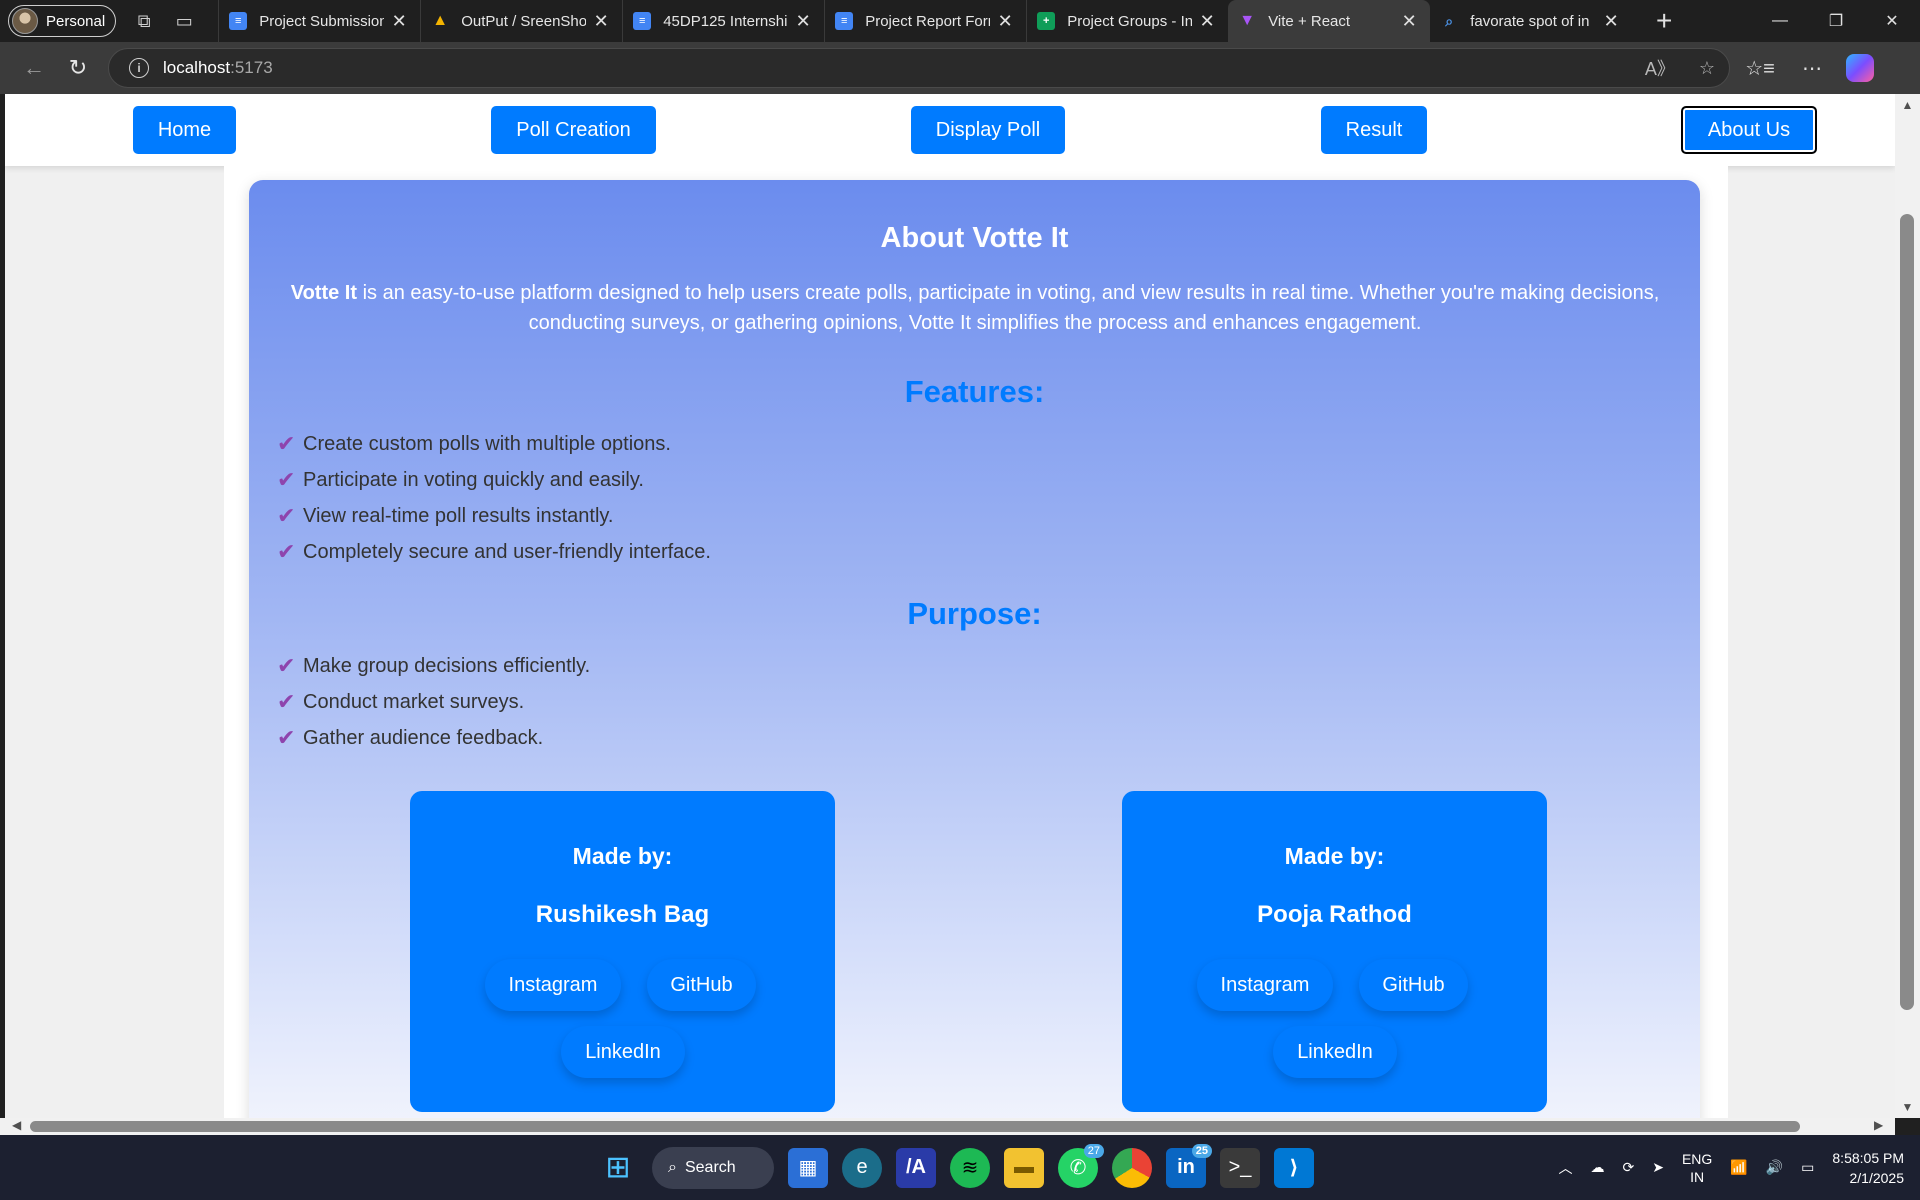 This screenshot has width=1920, height=1200. What do you see at coordinates (1565, 1168) in the screenshot?
I see `chevron-up-icon: ︿` at bounding box center [1565, 1168].